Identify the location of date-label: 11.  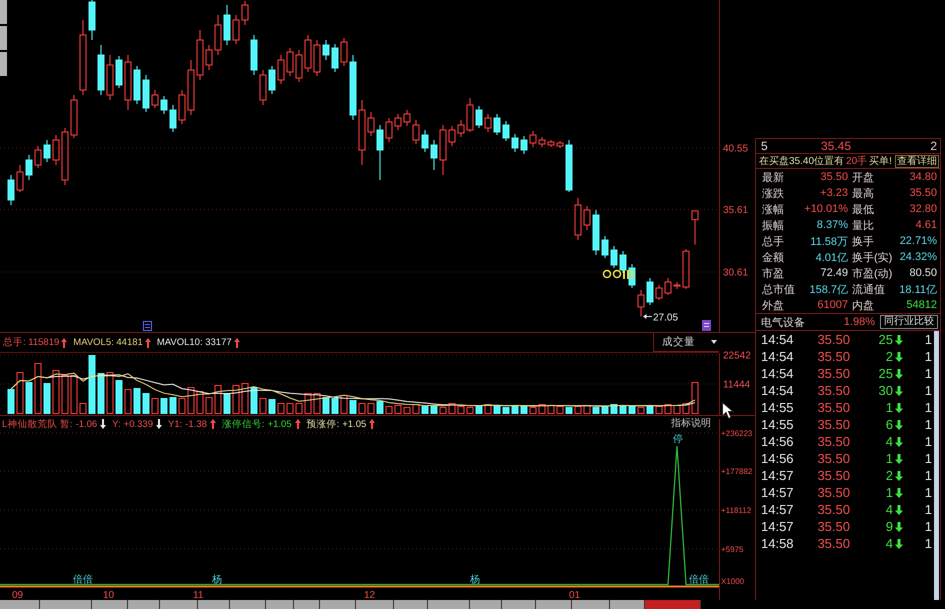
(198, 595).